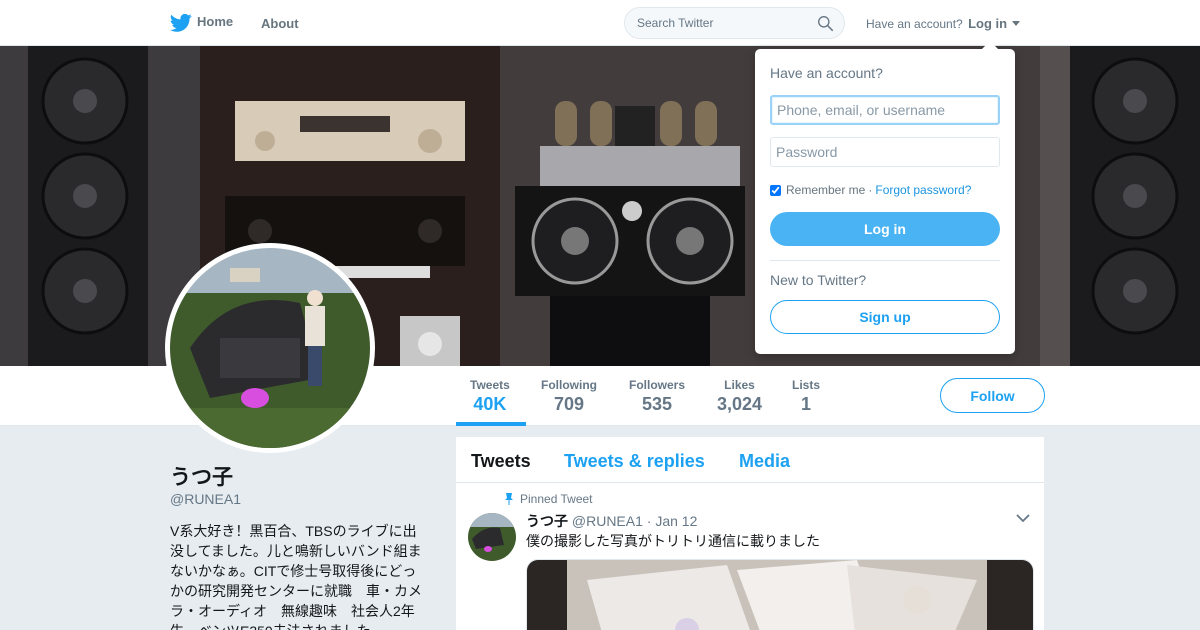  What do you see at coordinates (775, 190) in the screenshot?
I see `remember-me-checkbox` at bounding box center [775, 190].